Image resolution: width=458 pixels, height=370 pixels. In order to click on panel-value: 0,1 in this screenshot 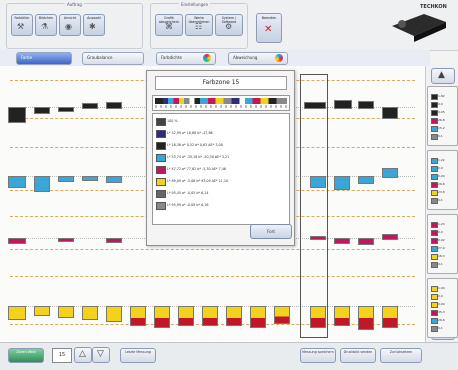, I will do `click(440, 136)`.